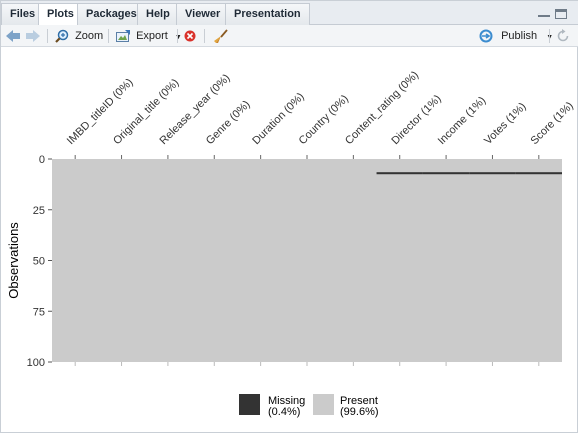 The image size is (578, 433). I want to click on zoom-label: Zoom, so click(89, 36).